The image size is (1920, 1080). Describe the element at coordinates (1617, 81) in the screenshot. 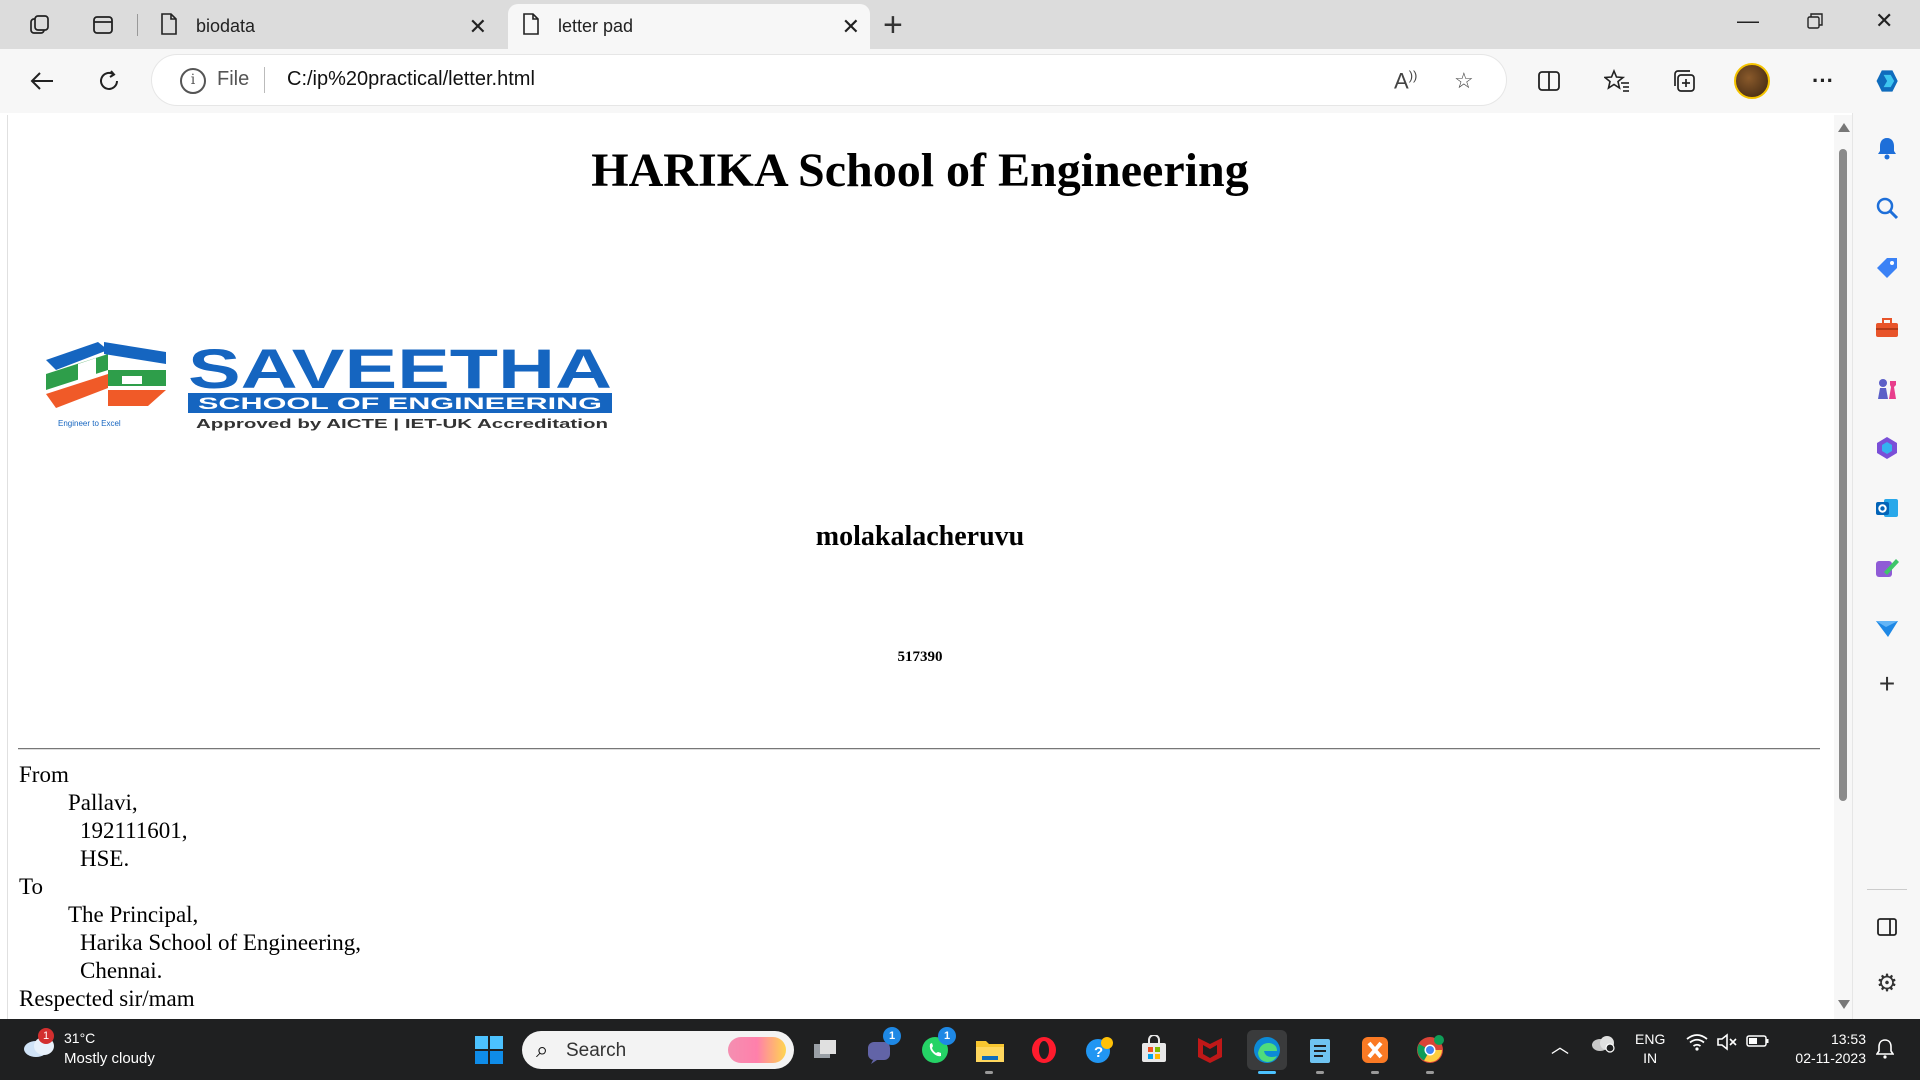

I see `favorites-icon` at that location.